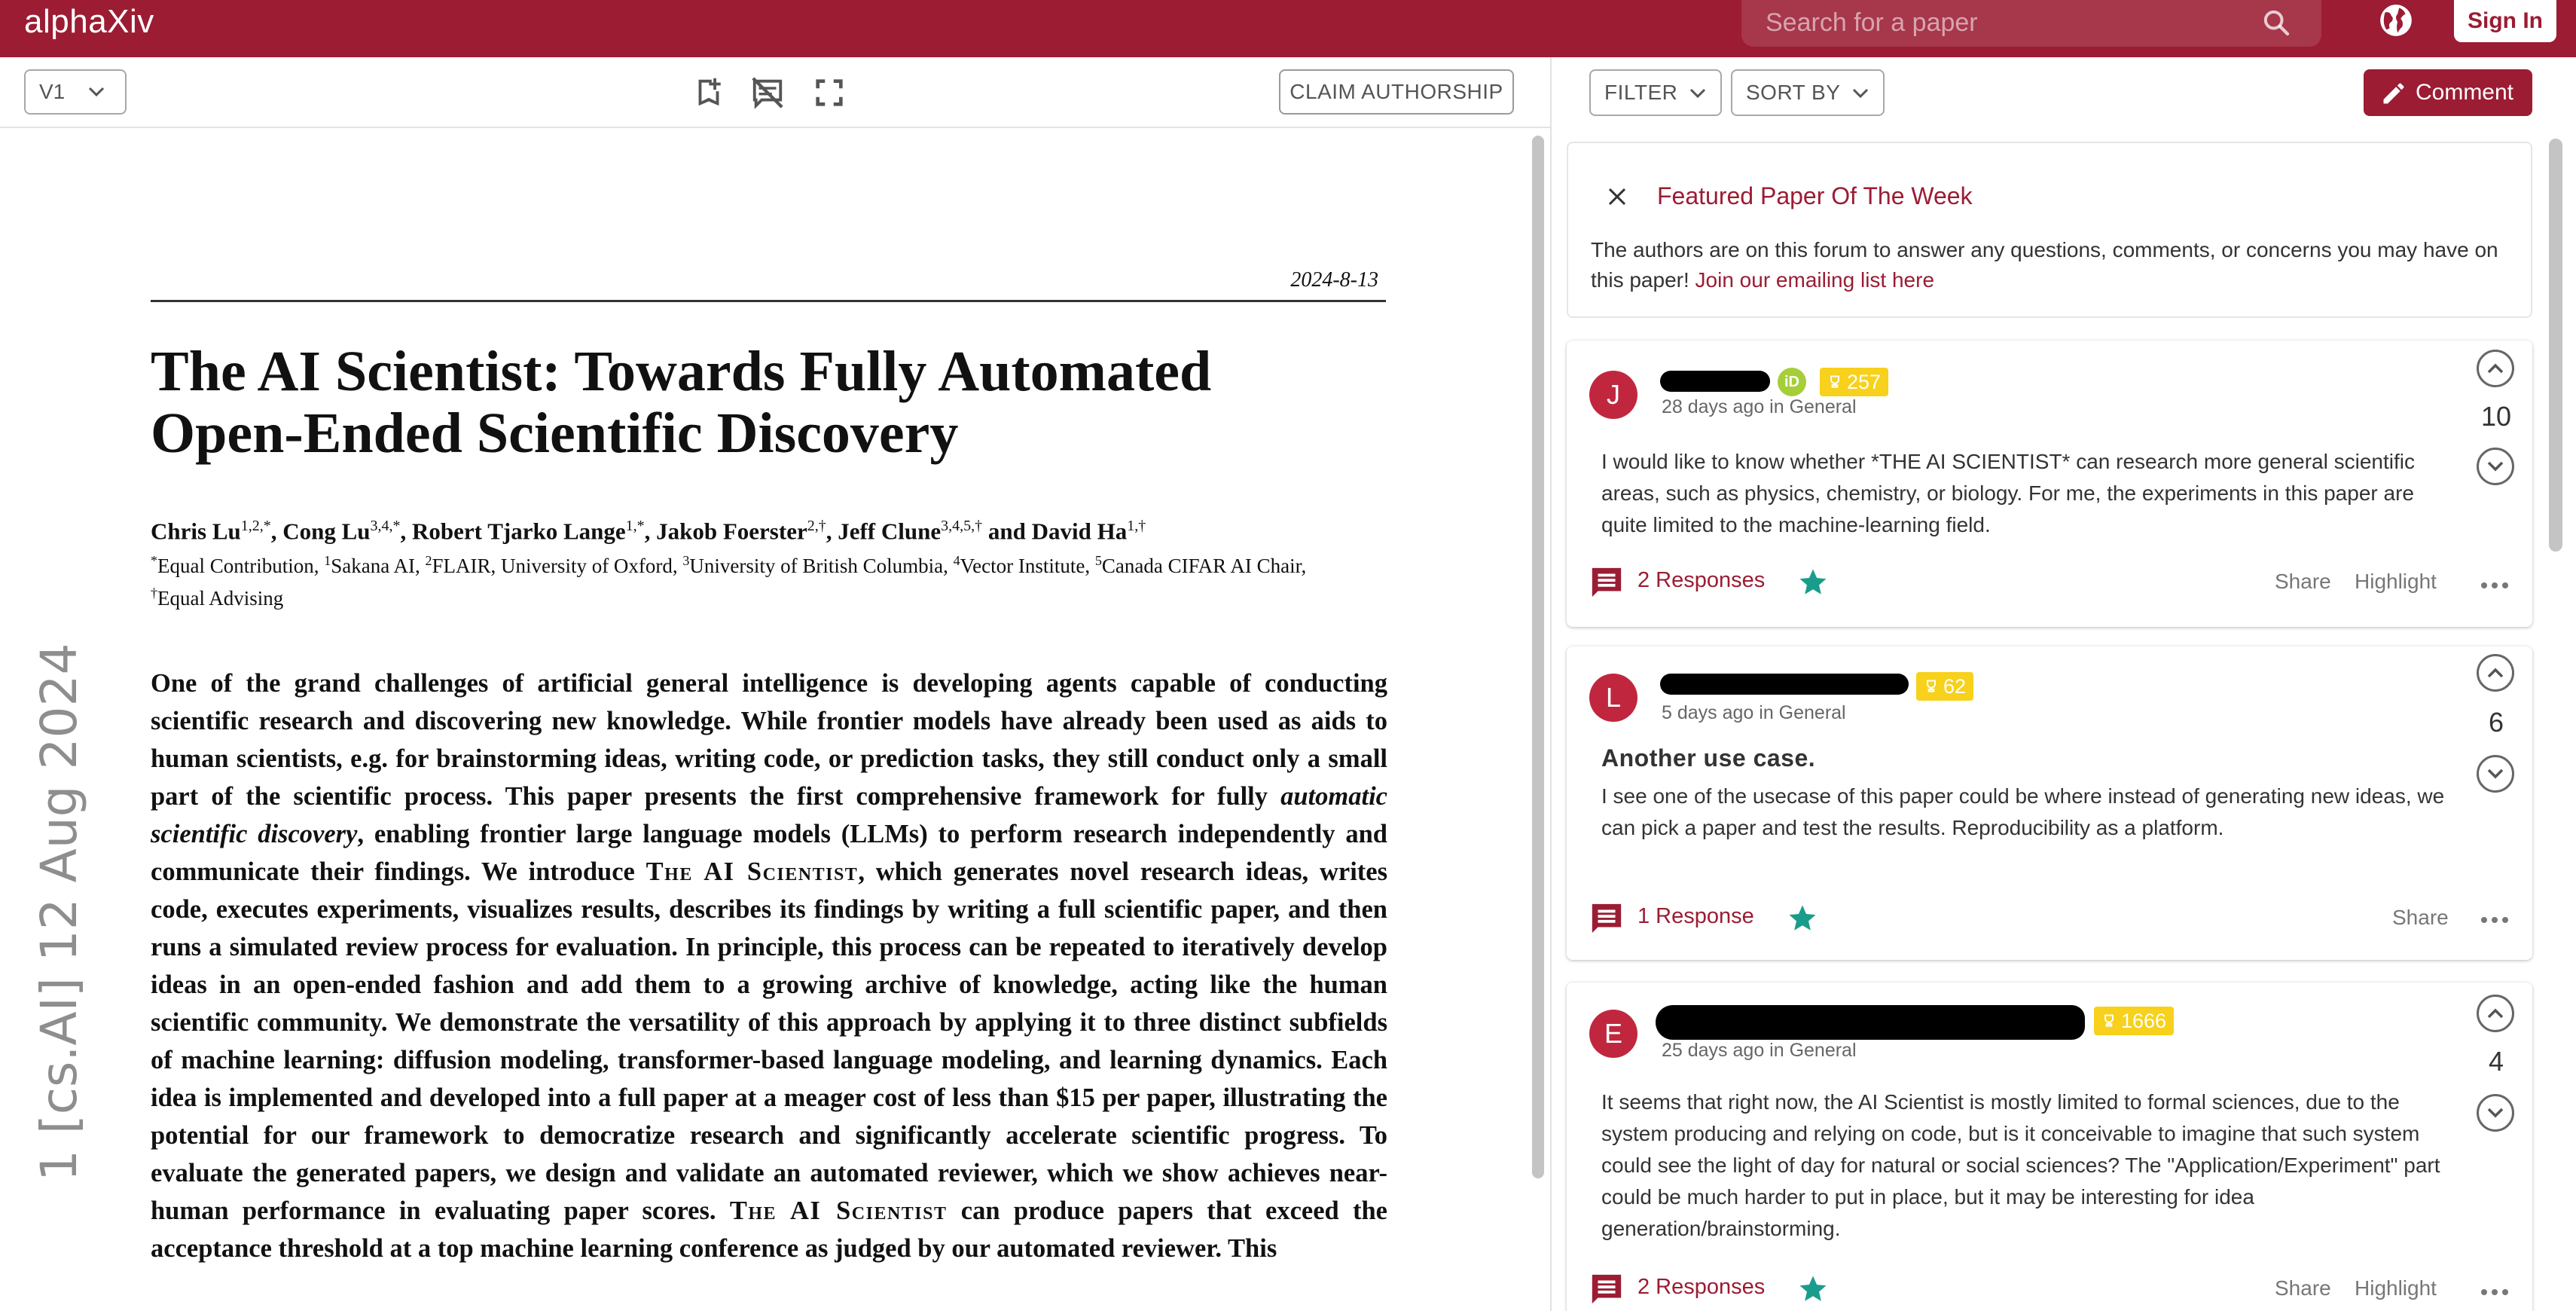 This screenshot has width=2576, height=1311. I want to click on search-input, so click(2000, 22).